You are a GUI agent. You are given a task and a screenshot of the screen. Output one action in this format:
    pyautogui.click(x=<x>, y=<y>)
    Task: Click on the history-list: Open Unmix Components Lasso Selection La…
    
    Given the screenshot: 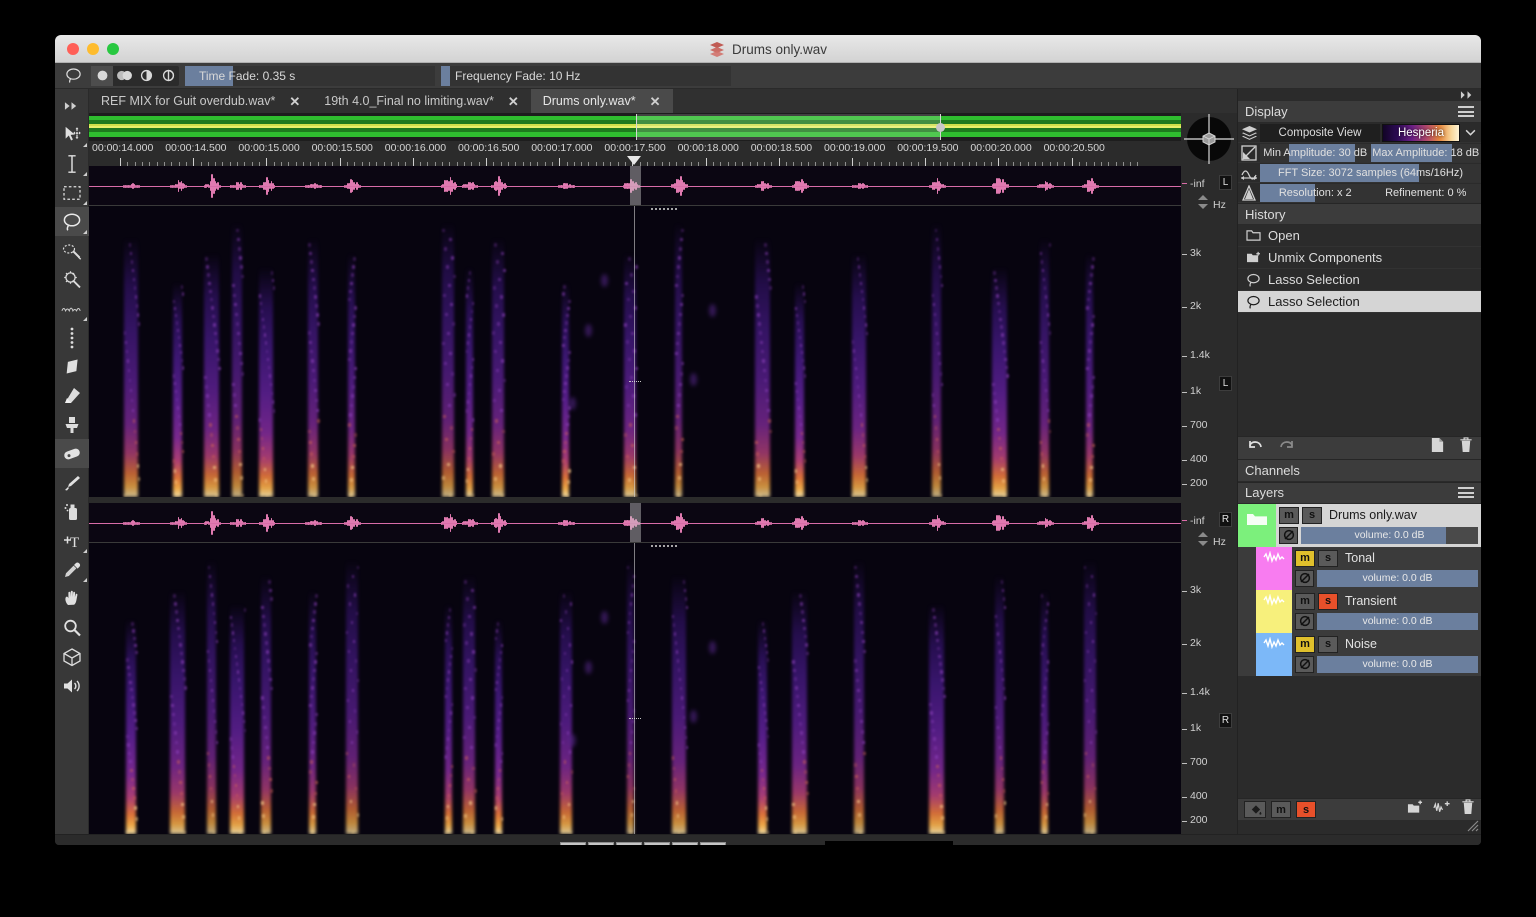 What is the action you would take?
    pyautogui.click(x=1359, y=269)
    